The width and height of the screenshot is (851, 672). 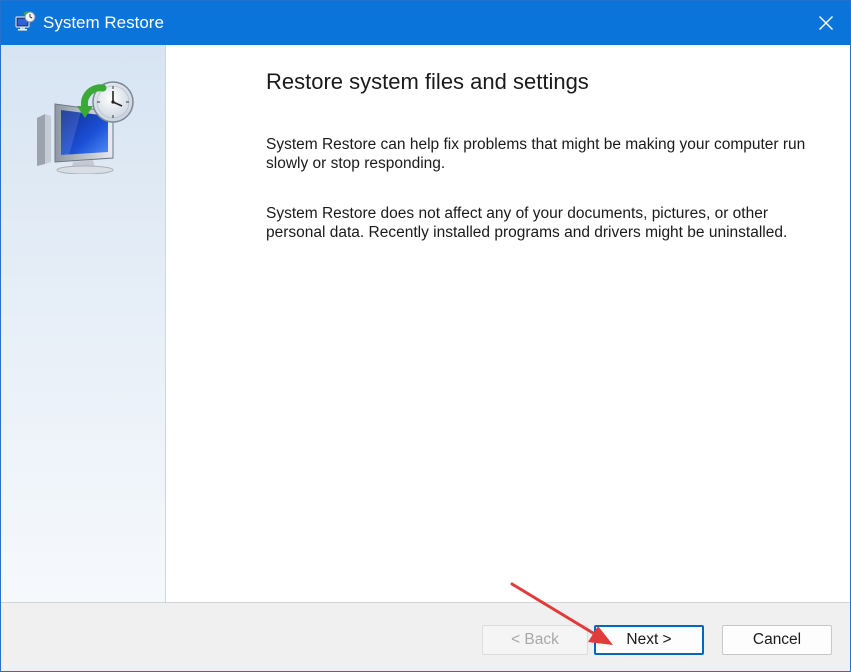 What do you see at coordinates (425, 23) in the screenshot?
I see `title-bar: System Restore` at bounding box center [425, 23].